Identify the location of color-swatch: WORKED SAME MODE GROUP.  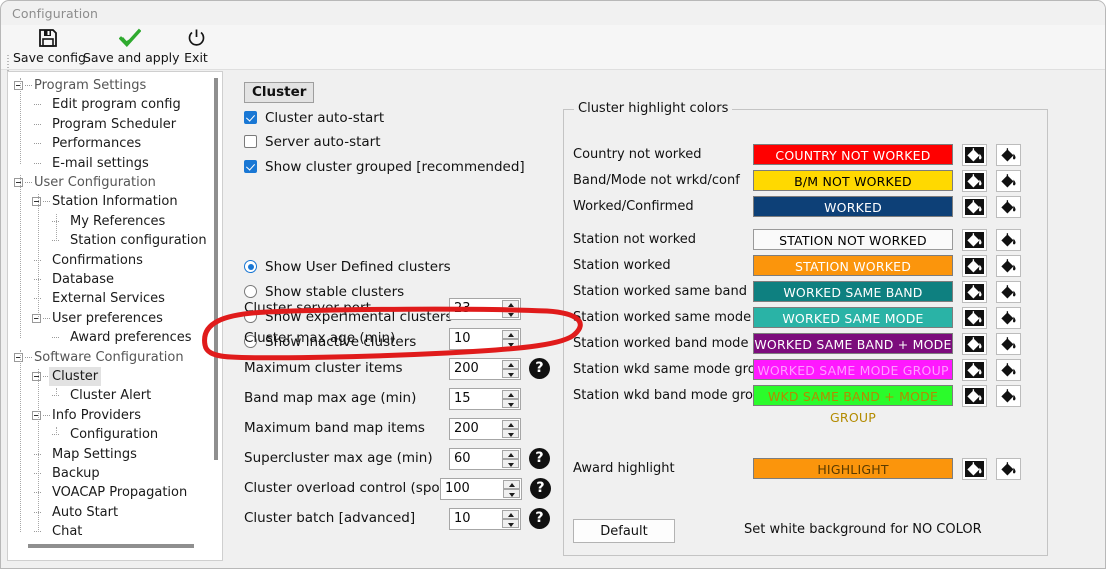
(853, 369).